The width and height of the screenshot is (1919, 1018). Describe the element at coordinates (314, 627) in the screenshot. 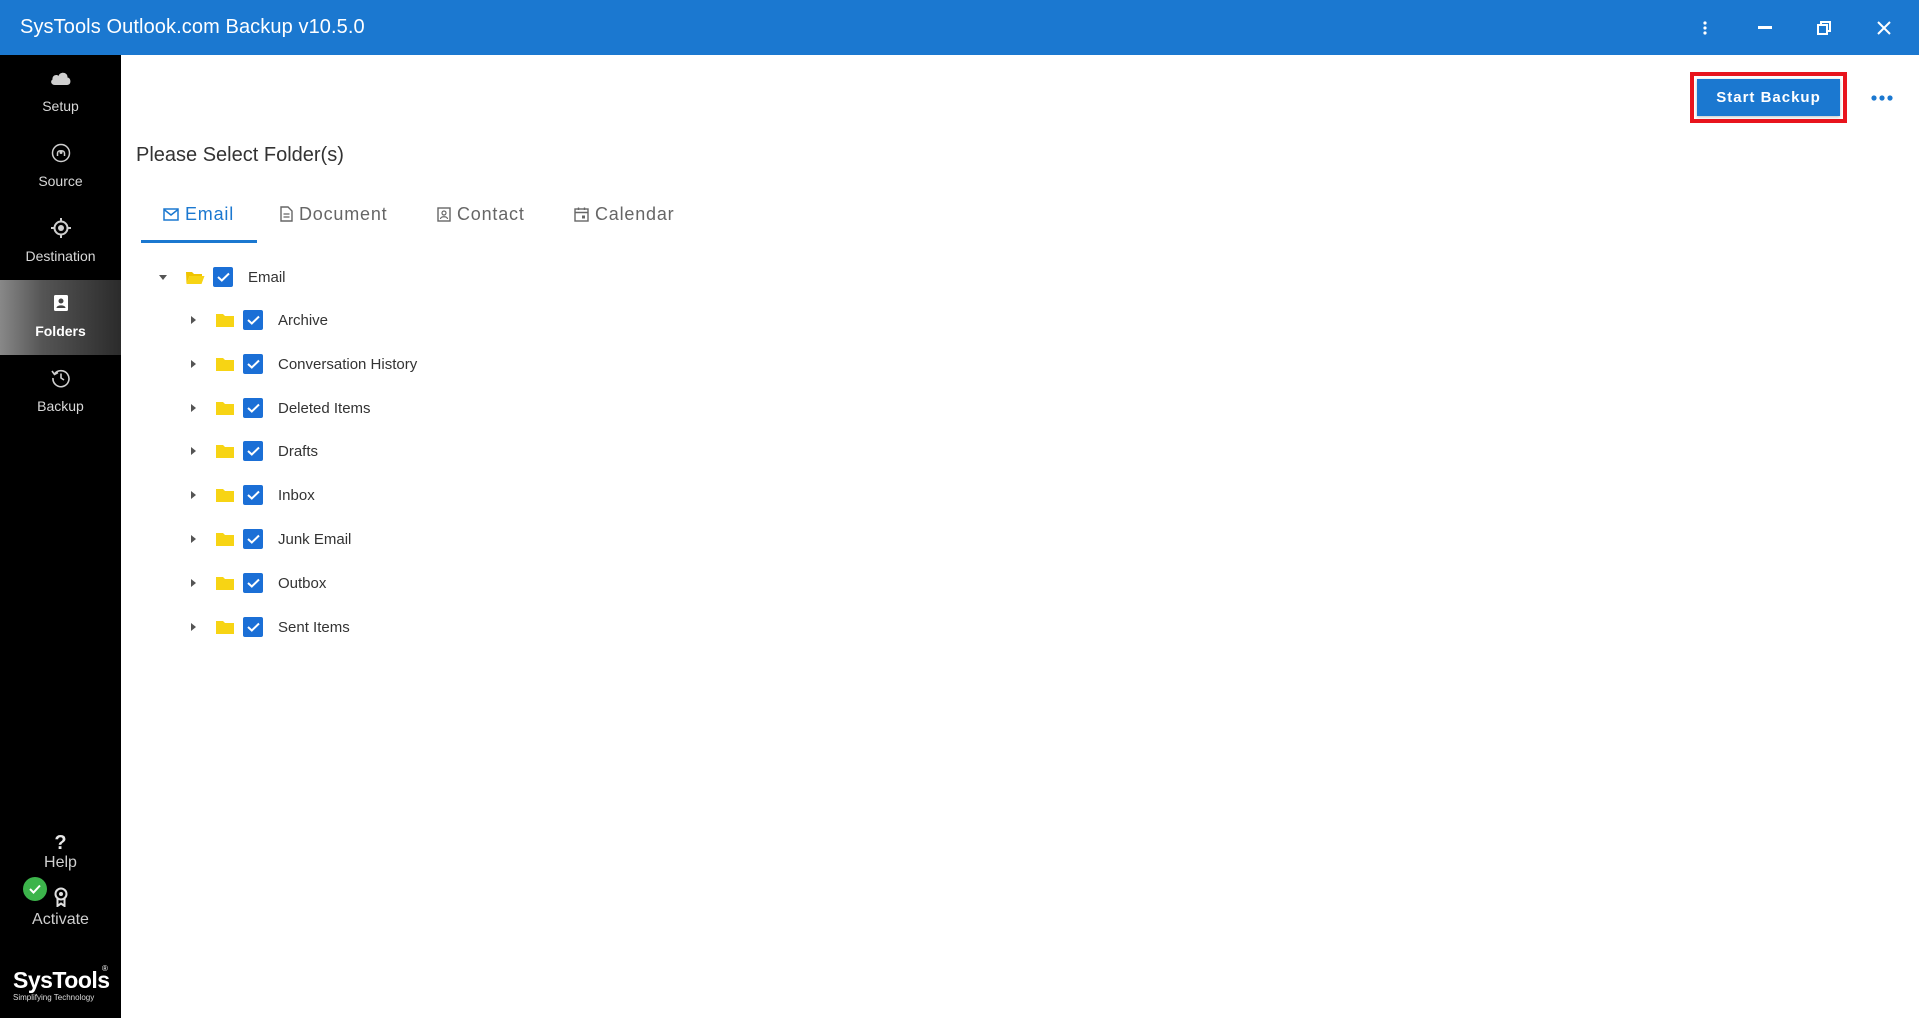

I see `folder-name: Sent Items` at that location.